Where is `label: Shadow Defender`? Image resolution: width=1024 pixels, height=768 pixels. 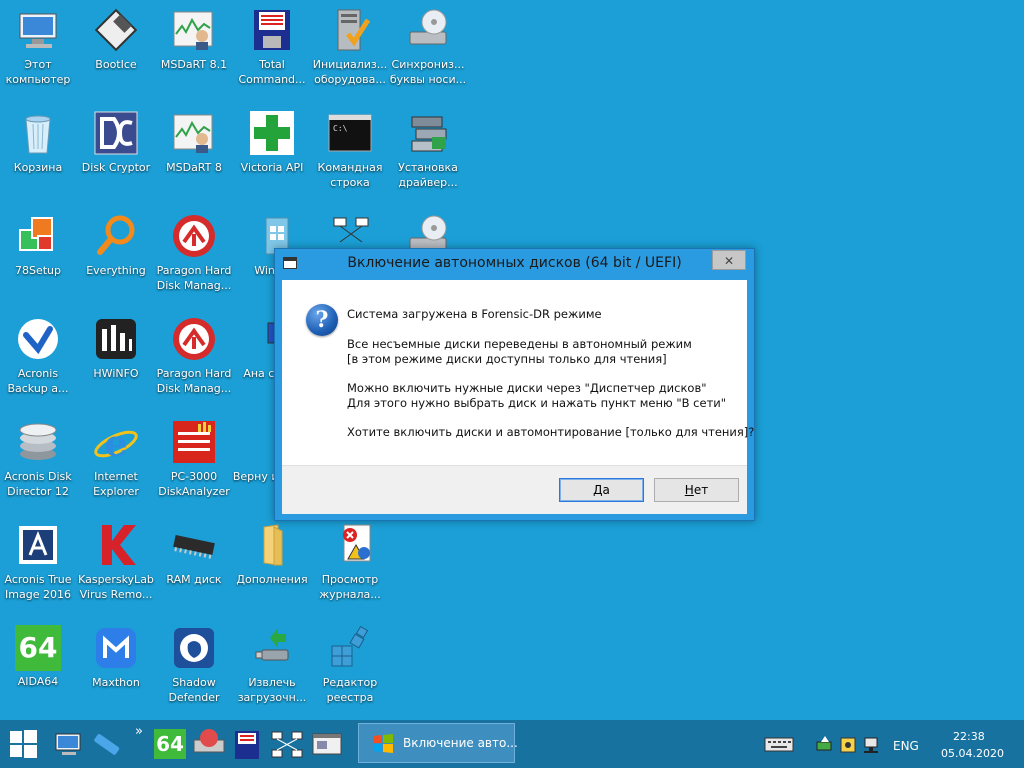 label: Shadow Defender is located at coordinates (194, 690).